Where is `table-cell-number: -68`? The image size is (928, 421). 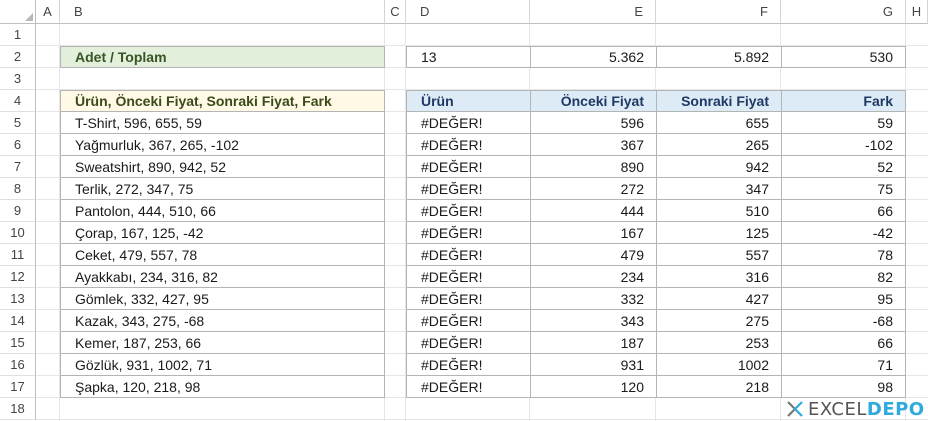
table-cell-number: -68 is located at coordinates (843, 321).